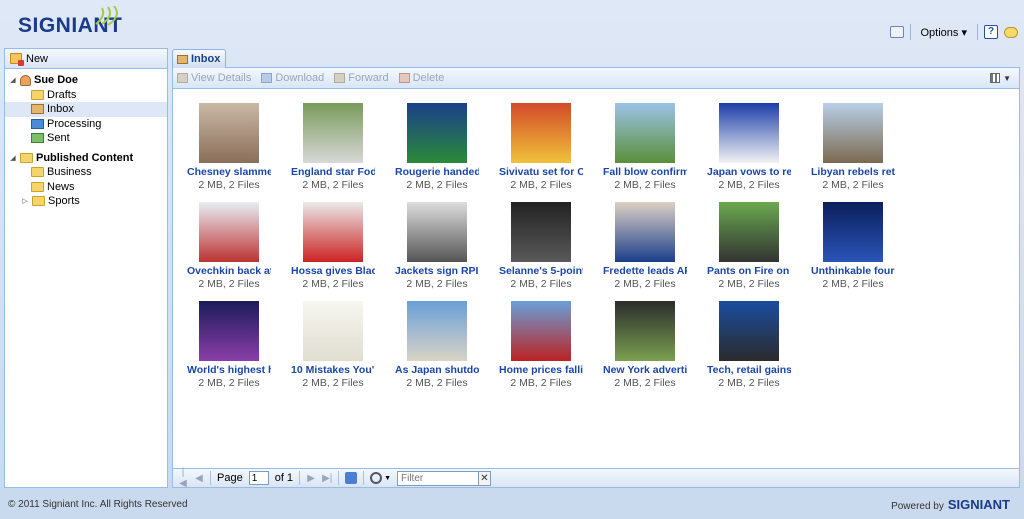  I want to click on header-divider, so click(977, 32).